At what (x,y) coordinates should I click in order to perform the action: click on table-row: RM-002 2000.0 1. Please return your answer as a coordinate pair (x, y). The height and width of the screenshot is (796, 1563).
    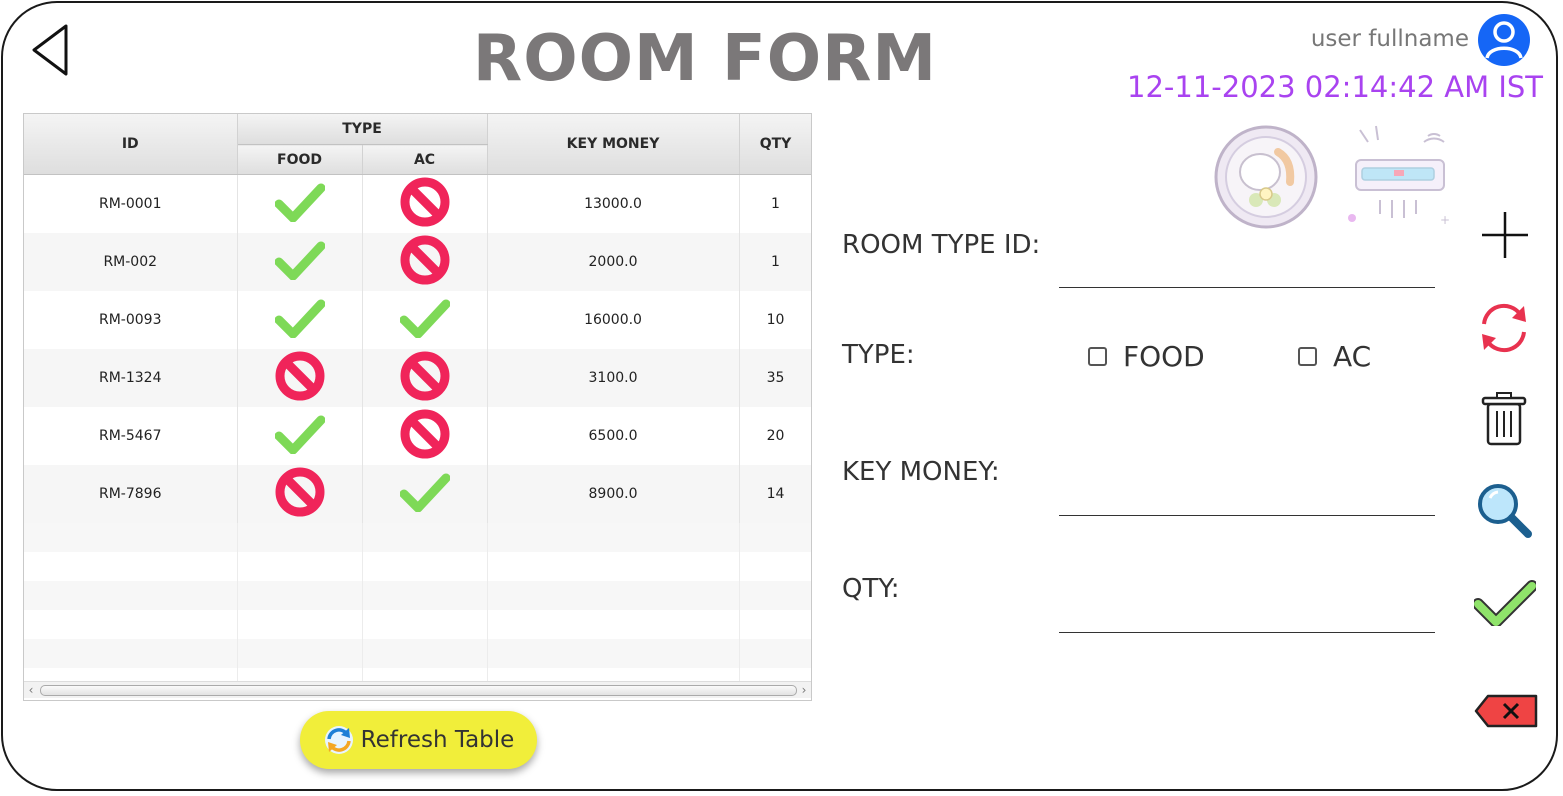
    Looking at the image, I should click on (417, 262).